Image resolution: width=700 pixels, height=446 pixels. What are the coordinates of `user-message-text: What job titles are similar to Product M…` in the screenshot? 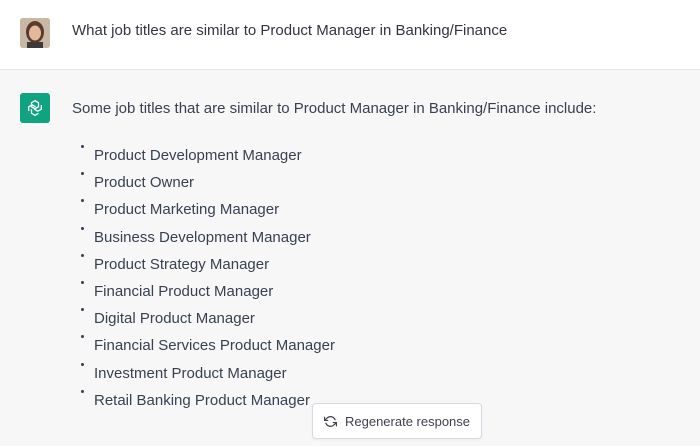 It's located at (290, 30).